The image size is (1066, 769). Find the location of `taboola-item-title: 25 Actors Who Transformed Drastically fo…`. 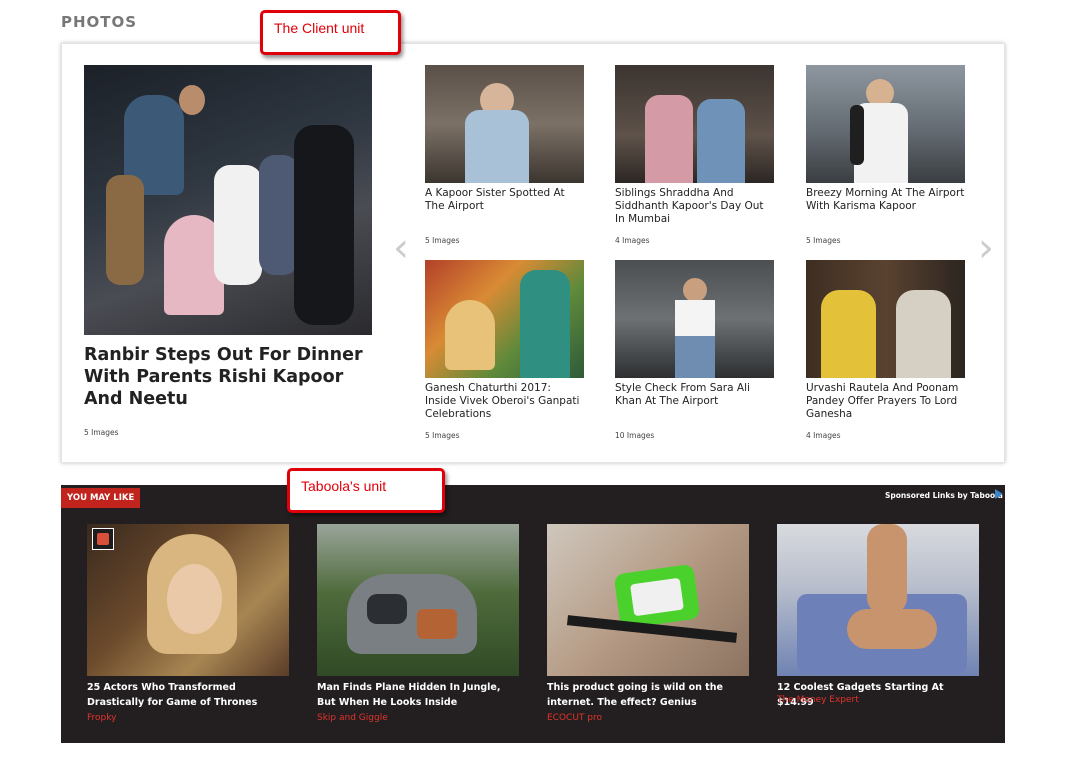

taboola-item-title: 25 Actors Who Transformed Drastically fo… is located at coordinates (189, 695).